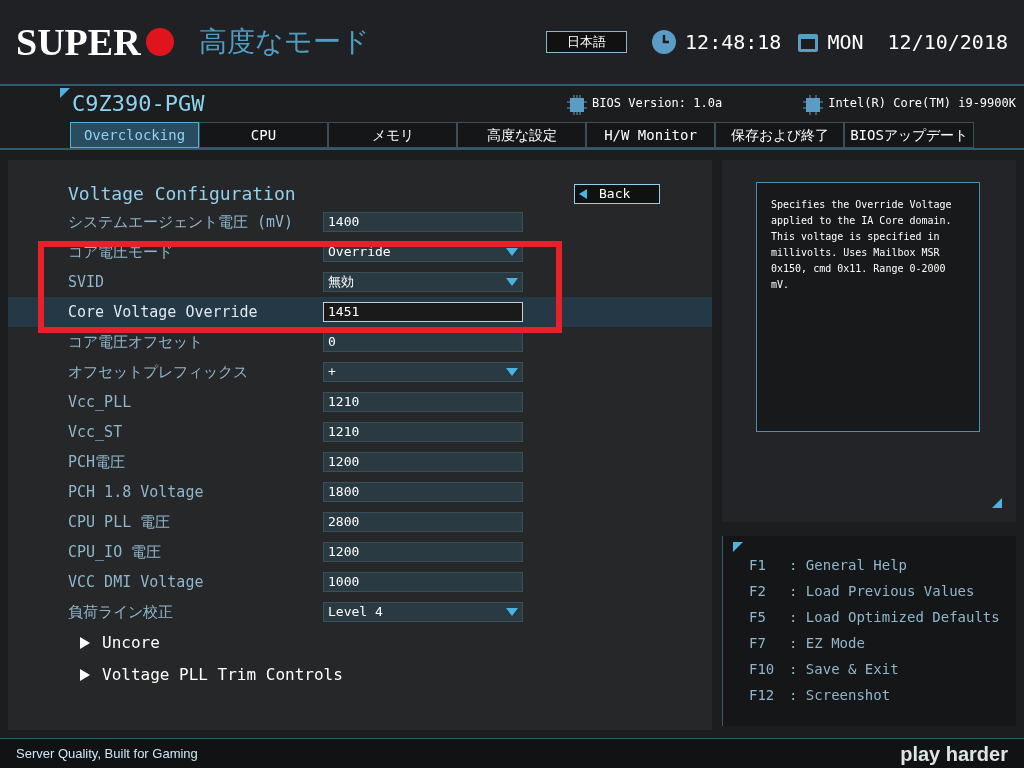 This screenshot has width=1024, height=768. I want to click on setting-row: SVID 無効, so click(360, 282).